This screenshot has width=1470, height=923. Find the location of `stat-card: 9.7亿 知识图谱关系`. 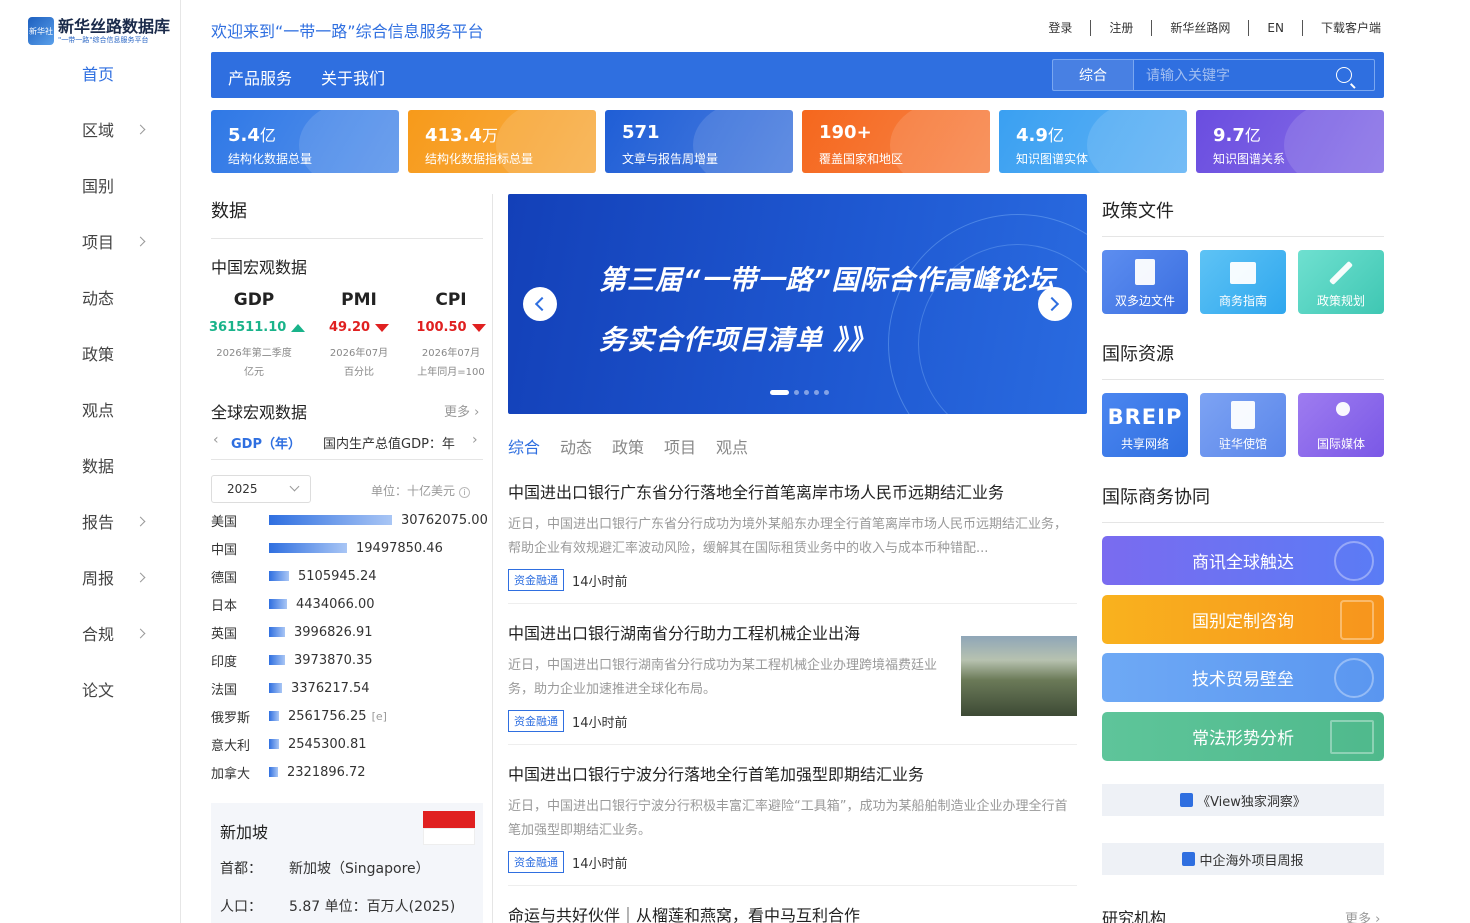

stat-card: 9.7亿 知识图谱关系 is located at coordinates (1290, 141).